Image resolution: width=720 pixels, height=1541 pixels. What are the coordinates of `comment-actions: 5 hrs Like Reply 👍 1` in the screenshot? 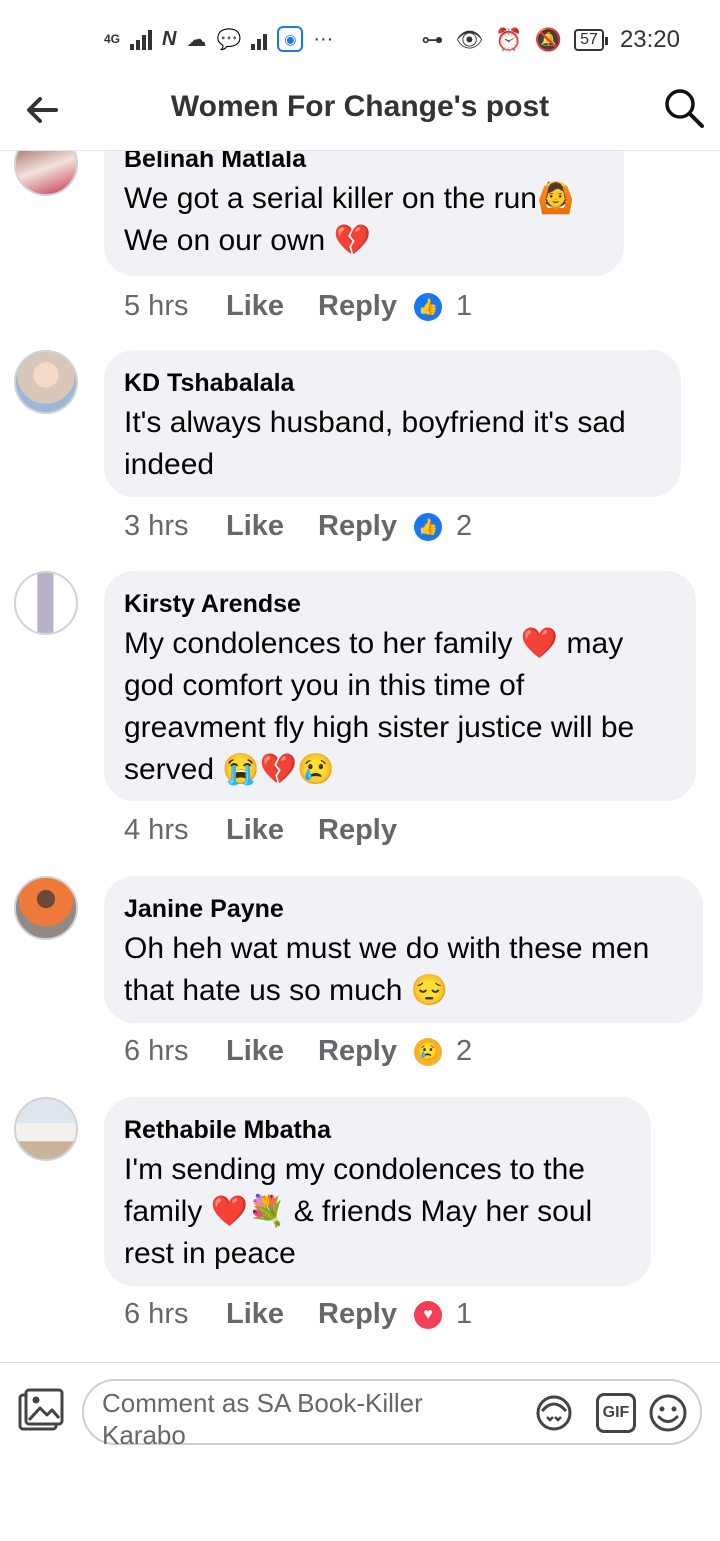 It's located at (298, 306).